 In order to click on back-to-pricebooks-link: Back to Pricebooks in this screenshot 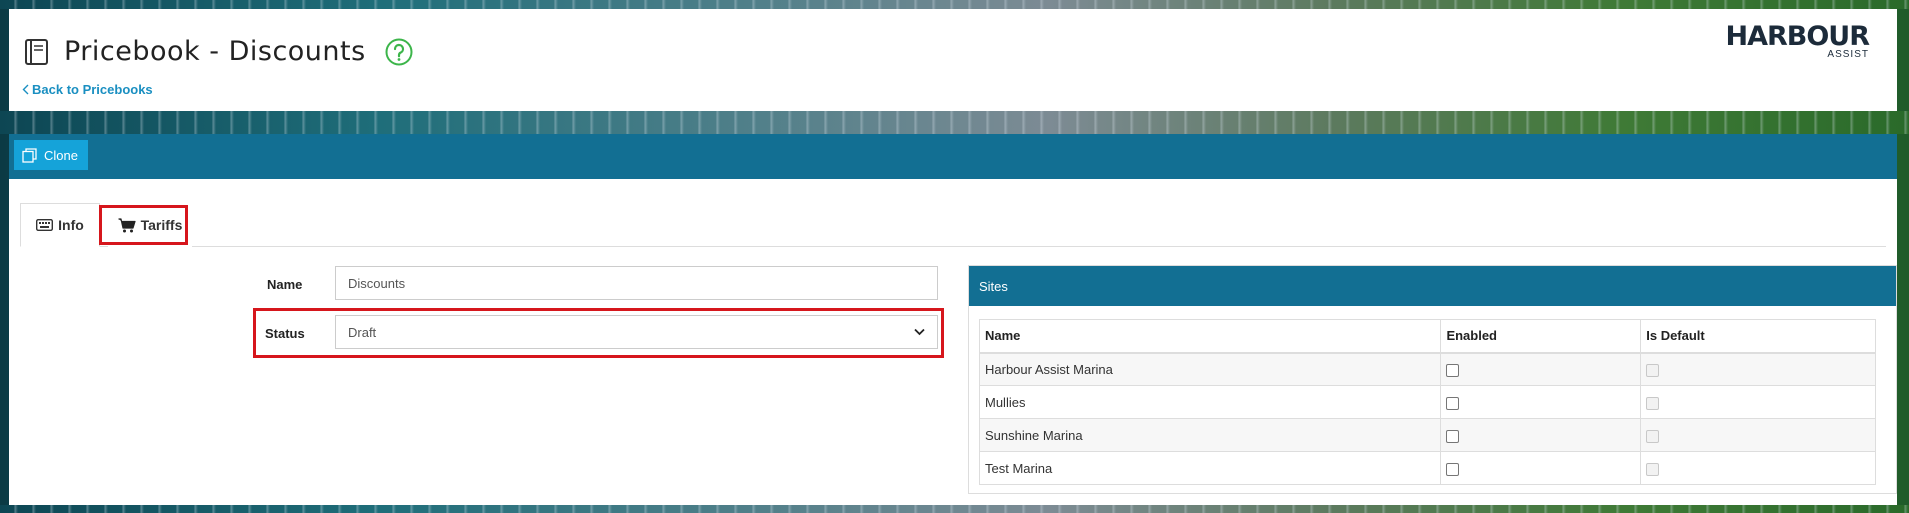, I will do `click(87, 89)`.